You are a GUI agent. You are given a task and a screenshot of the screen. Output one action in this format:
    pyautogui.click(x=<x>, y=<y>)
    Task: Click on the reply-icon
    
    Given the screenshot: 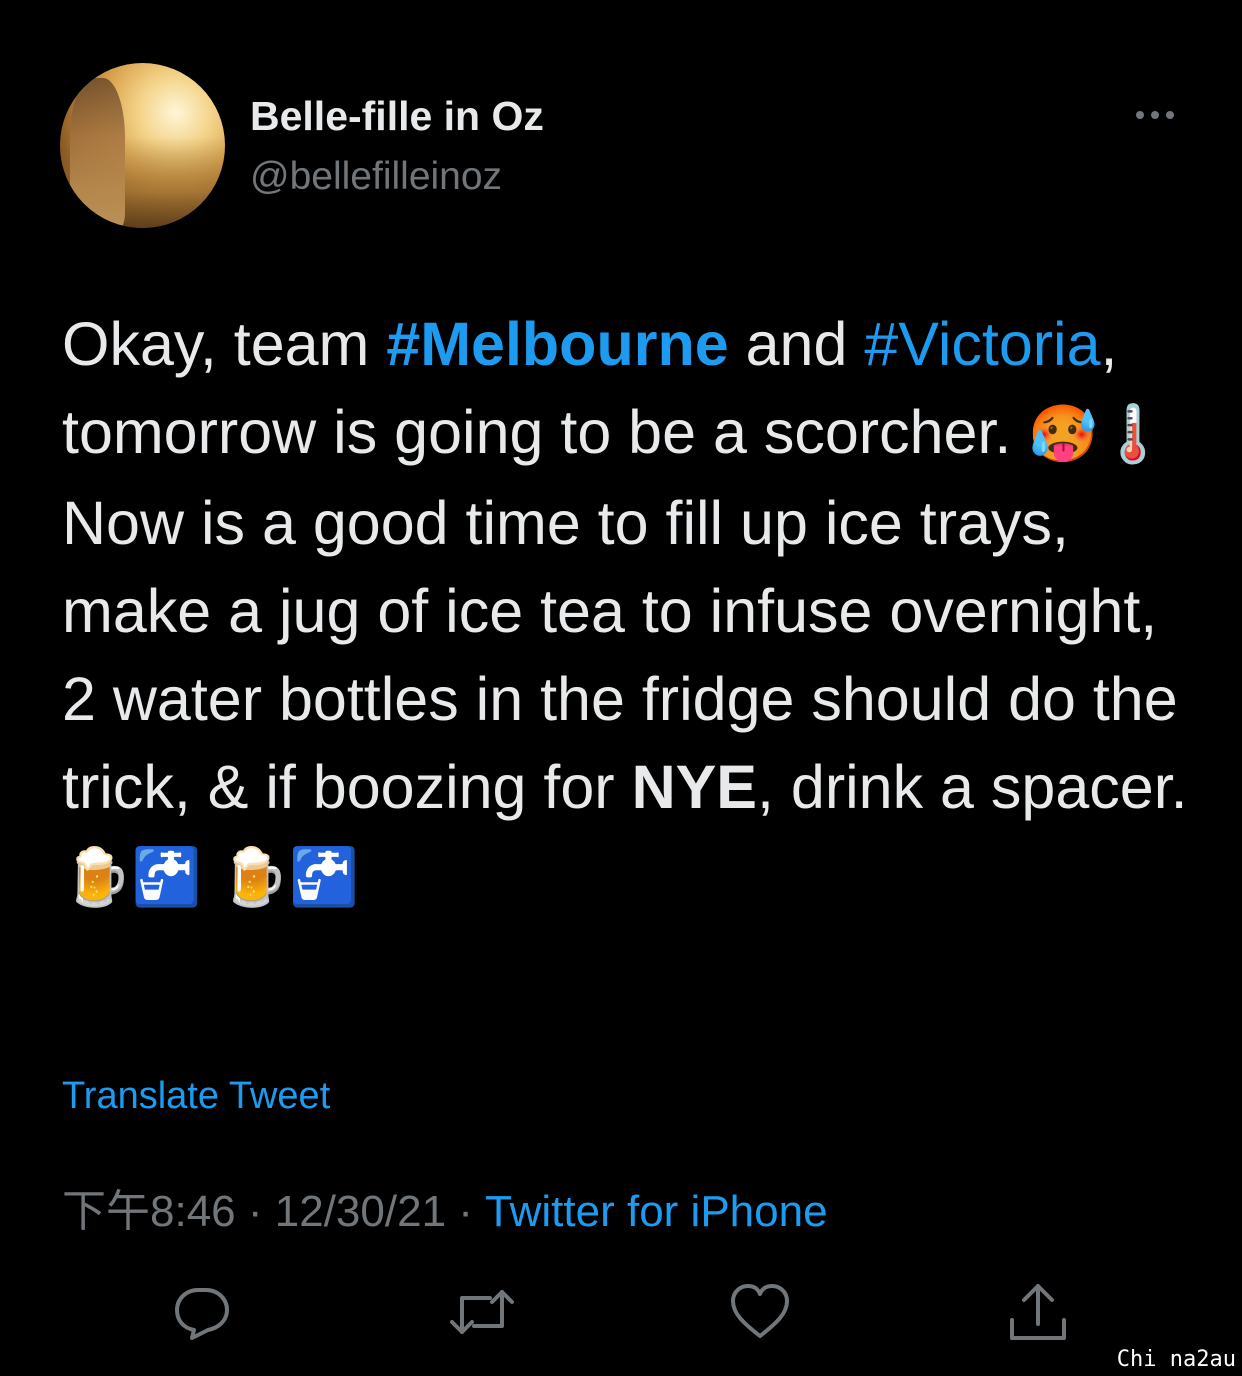 What is the action you would take?
    pyautogui.click(x=202, y=1314)
    